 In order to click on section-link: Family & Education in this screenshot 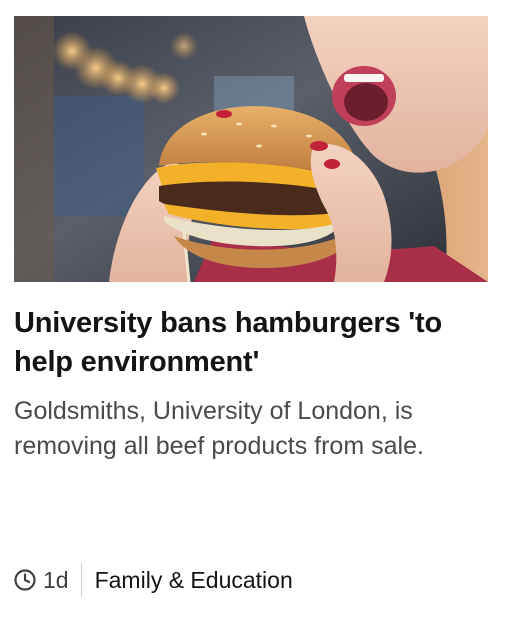, I will do `click(194, 580)`.